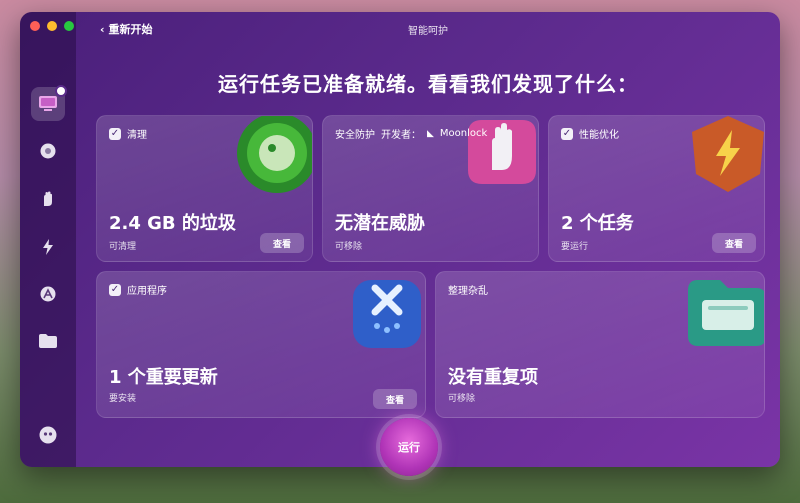 The width and height of the screenshot is (800, 503). What do you see at coordinates (380, 223) in the screenshot?
I see `protection-value: 无潜在威胁` at bounding box center [380, 223].